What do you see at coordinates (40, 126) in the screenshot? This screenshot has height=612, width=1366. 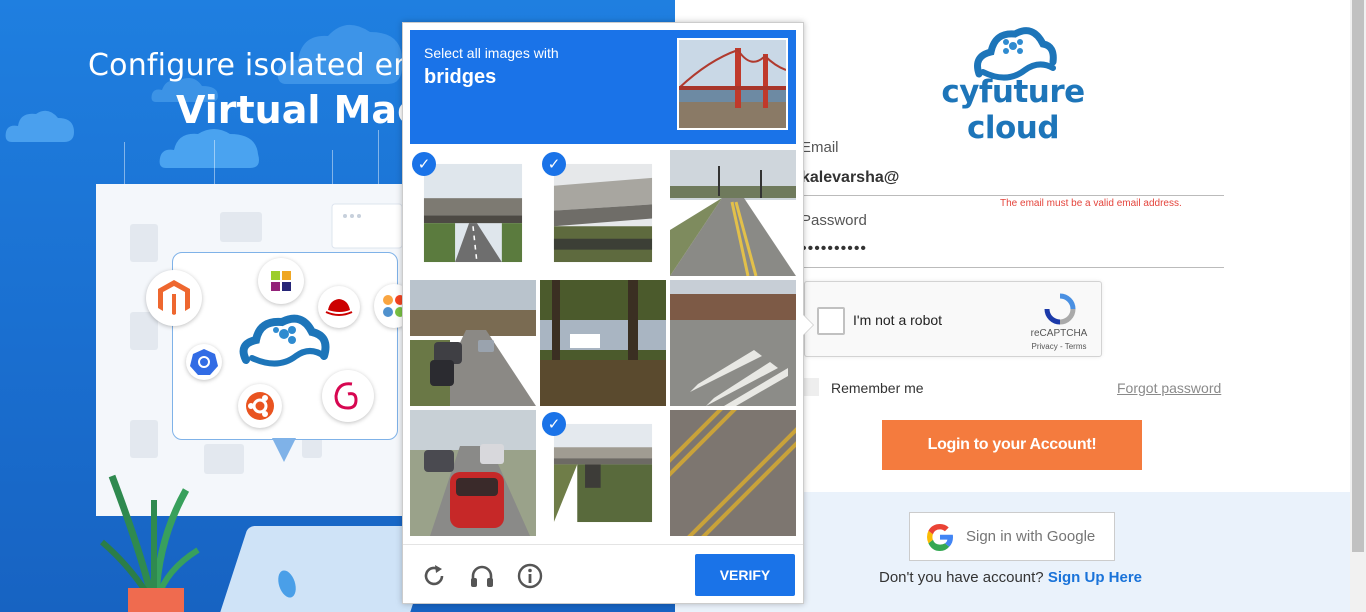 I see `cloud-decoration` at bounding box center [40, 126].